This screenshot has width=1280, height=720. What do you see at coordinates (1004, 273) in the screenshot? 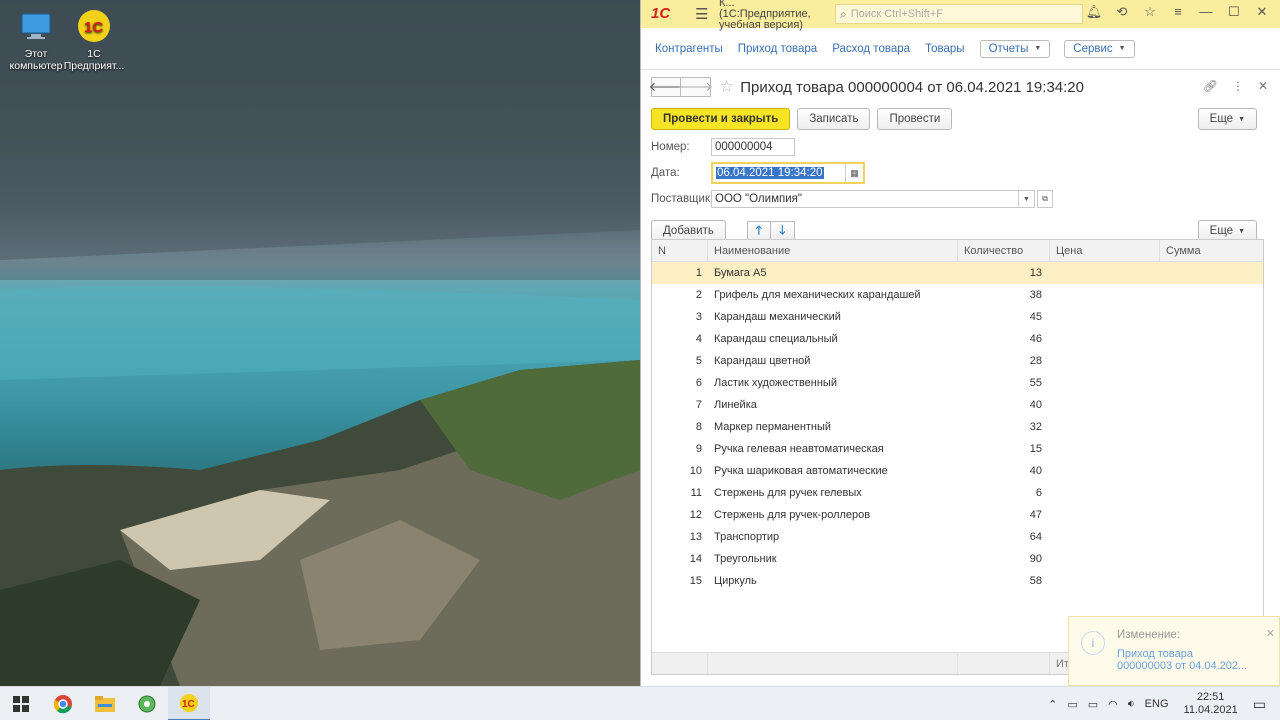
I see `row-quantity: 13` at bounding box center [1004, 273].